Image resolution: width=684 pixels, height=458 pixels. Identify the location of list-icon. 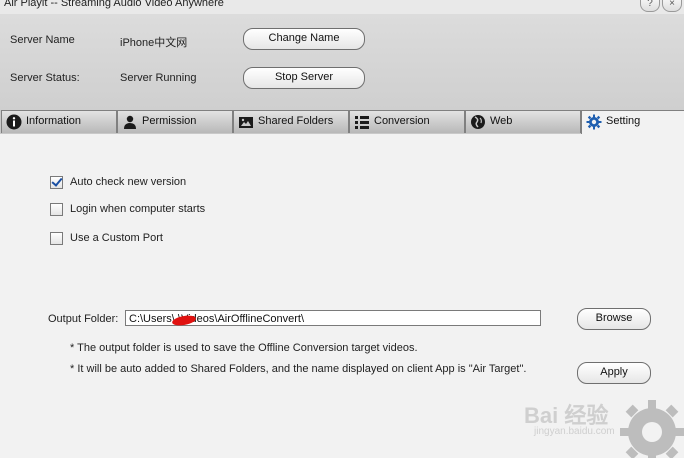
(362, 122).